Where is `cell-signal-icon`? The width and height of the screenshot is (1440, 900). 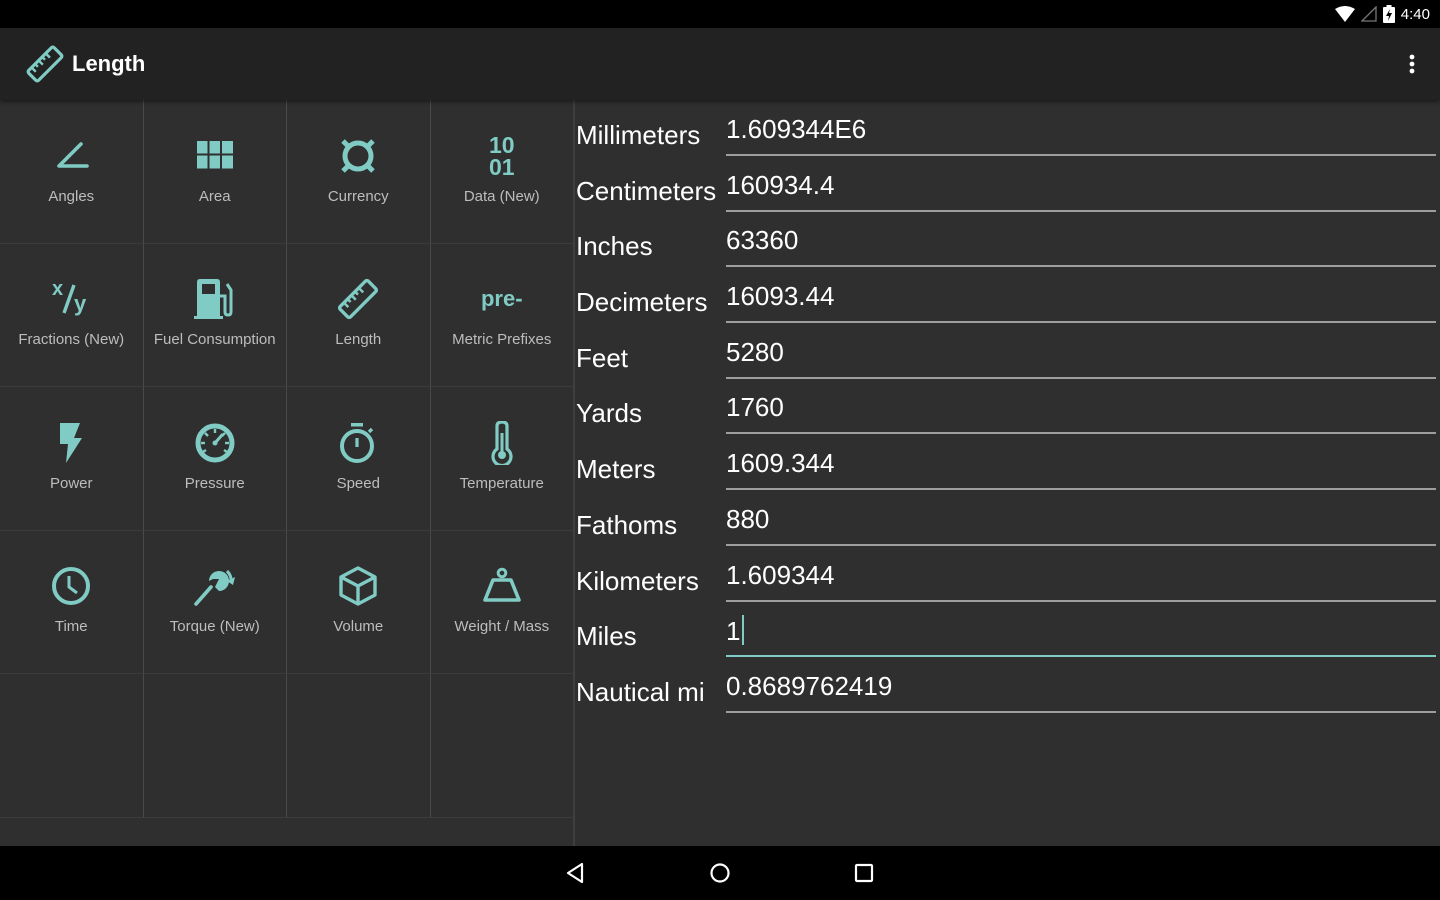 cell-signal-icon is located at coordinates (1368, 14).